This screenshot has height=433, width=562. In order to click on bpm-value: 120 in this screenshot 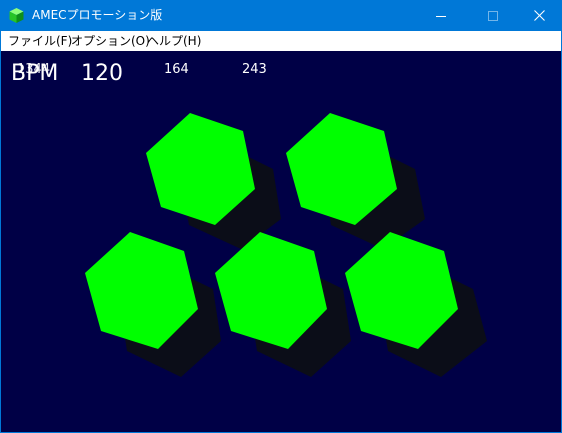, I will do `click(102, 73)`.